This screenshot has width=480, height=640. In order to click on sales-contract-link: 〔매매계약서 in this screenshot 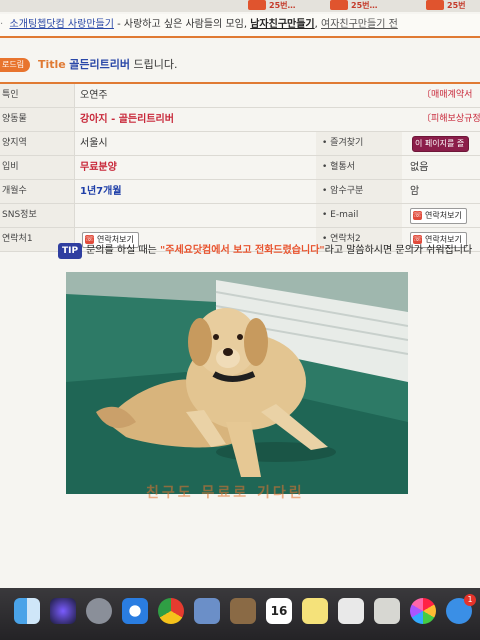, I will do `click(447, 95)`.